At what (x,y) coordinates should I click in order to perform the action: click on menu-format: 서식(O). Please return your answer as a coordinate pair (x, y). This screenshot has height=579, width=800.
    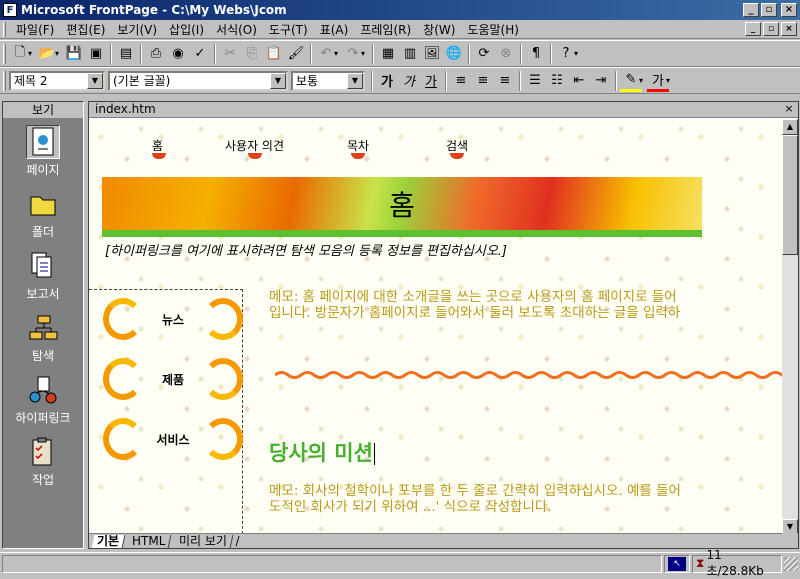
    Looking at the image, I should click on (236, 29).